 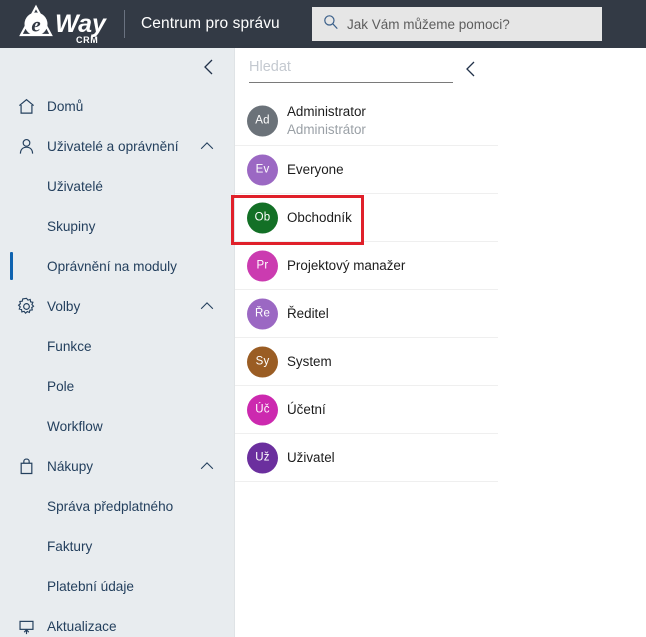 I want to click on list-item-text: System, so click(x=309, y=361).